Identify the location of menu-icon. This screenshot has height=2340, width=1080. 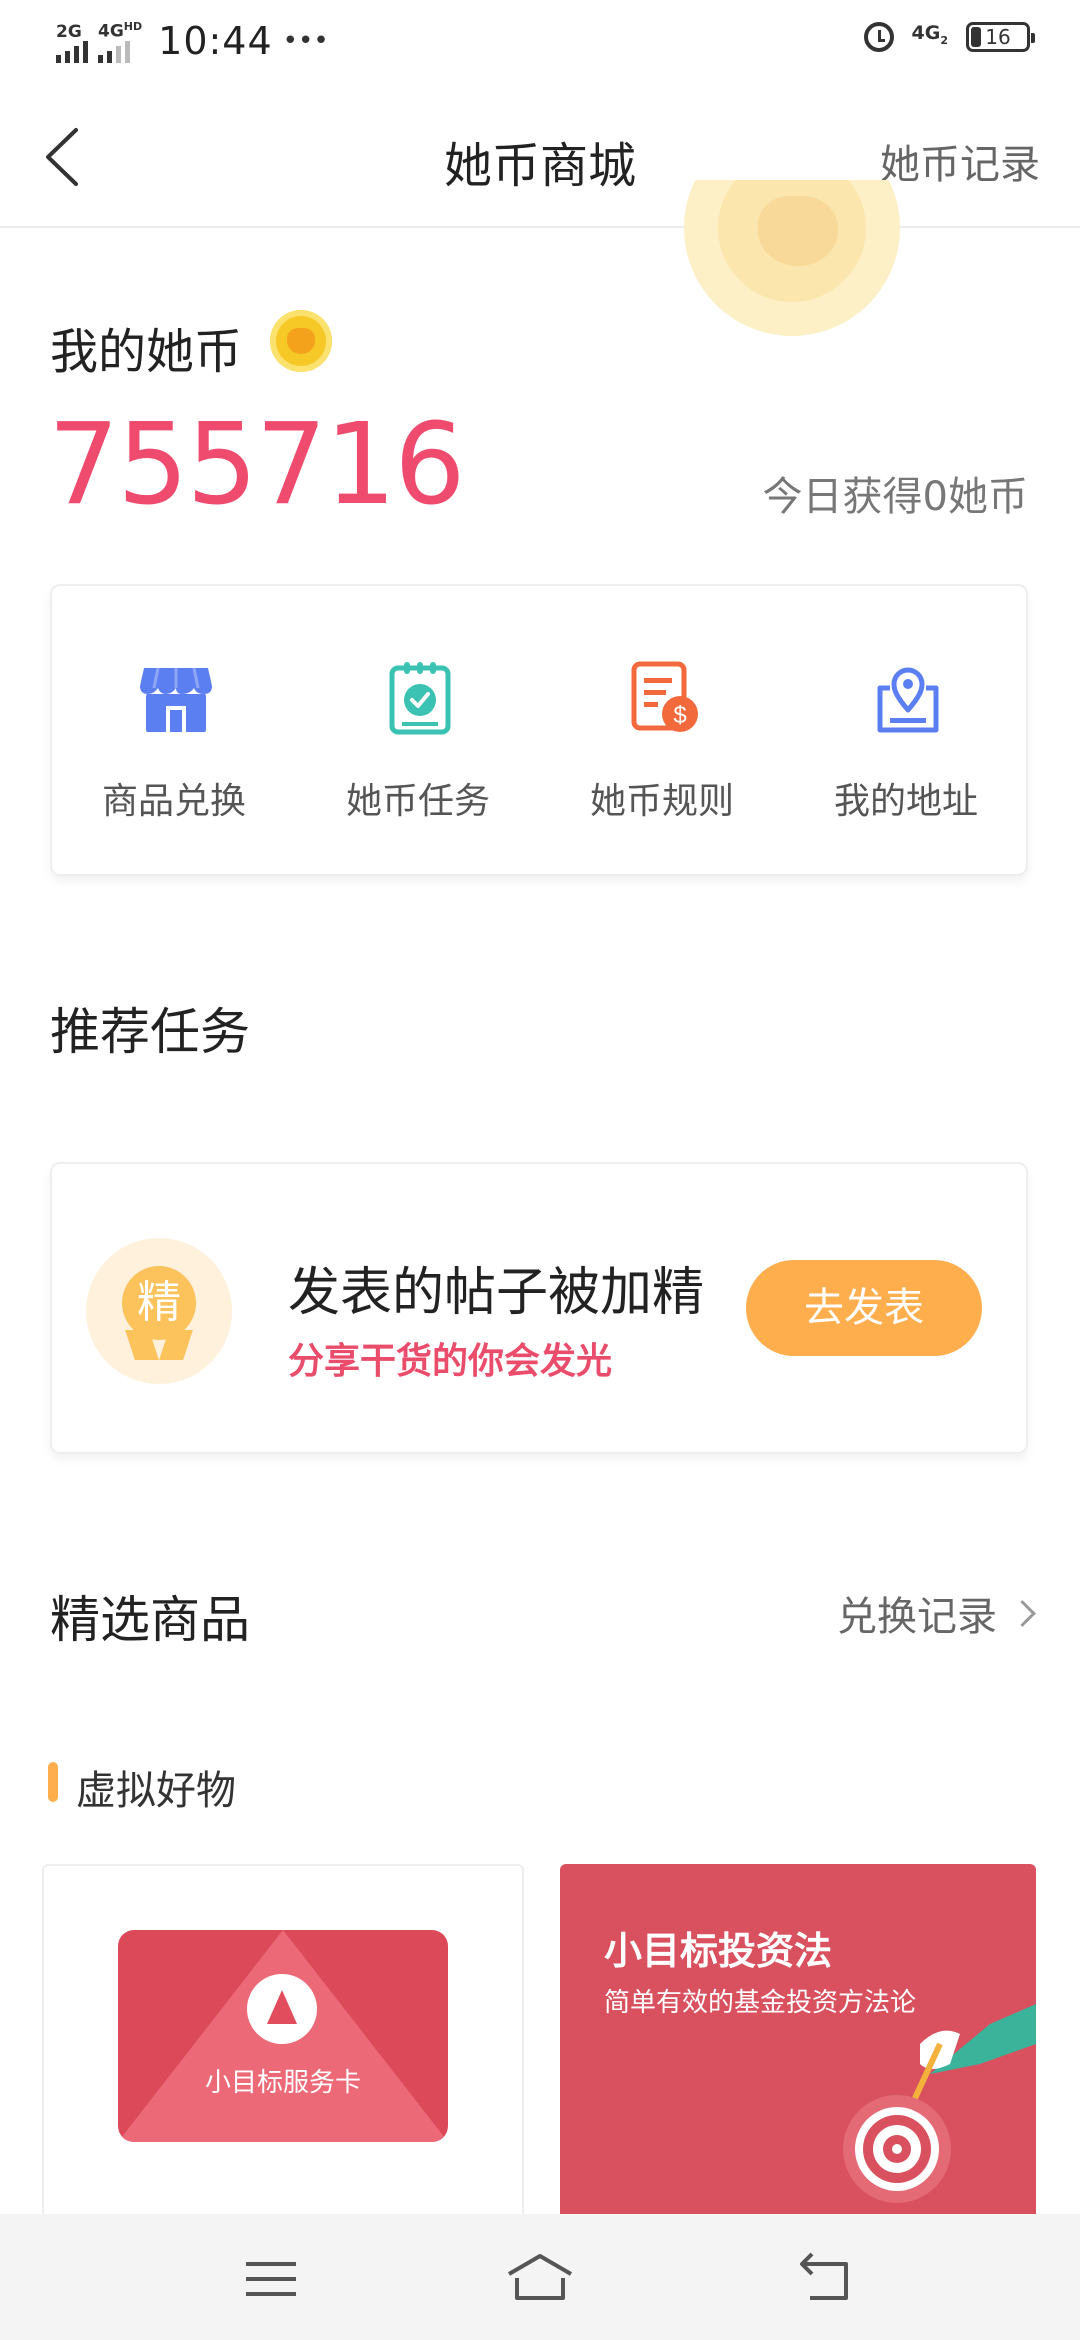
(271, 2279).